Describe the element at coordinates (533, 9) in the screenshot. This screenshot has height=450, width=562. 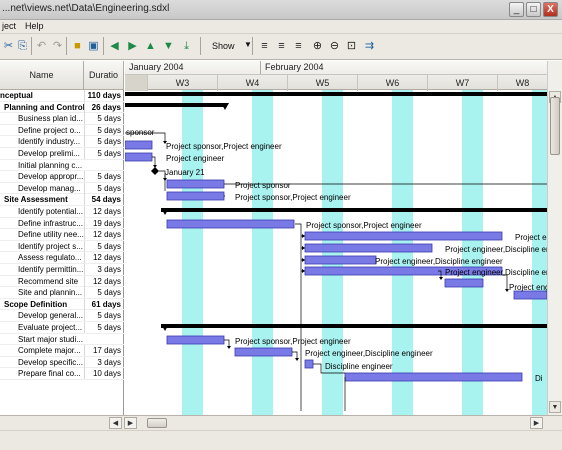
I see `maximize-button: □` at that location.